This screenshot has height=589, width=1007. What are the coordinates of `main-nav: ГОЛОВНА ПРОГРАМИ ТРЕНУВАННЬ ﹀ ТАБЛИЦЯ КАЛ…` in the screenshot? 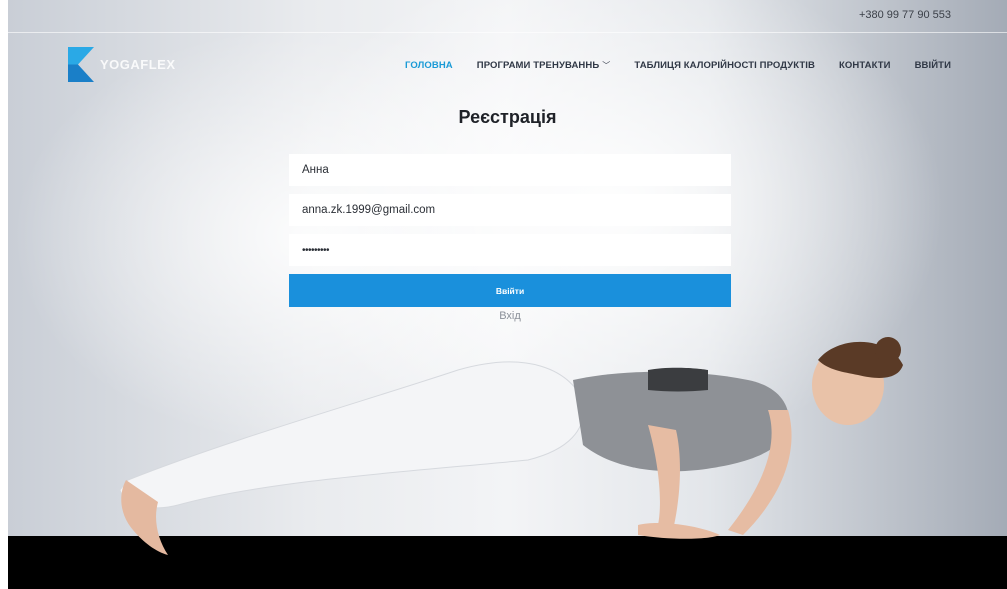 It's located at (666, 65).